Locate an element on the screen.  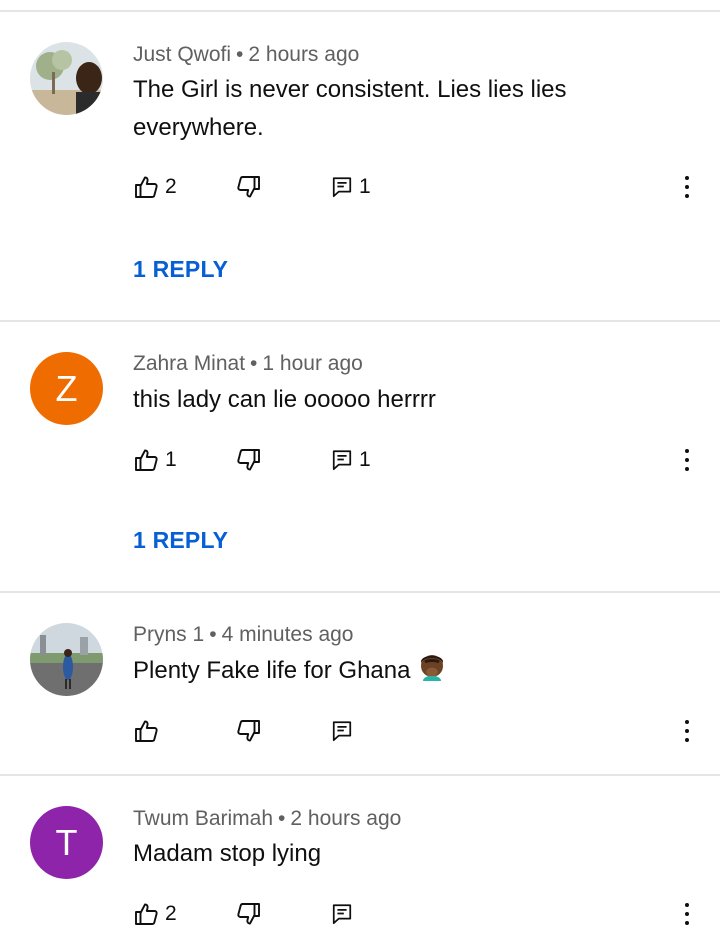
comment-meta: Twum Barimah • 2 hours ago is located at coordinates (267, 819).